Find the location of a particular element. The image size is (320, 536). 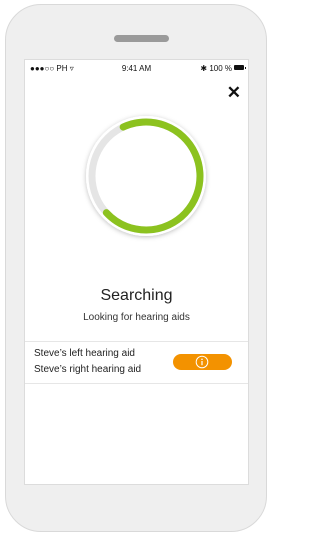

battery-status: ✱ 100 % is located at coordinates (216, 68).